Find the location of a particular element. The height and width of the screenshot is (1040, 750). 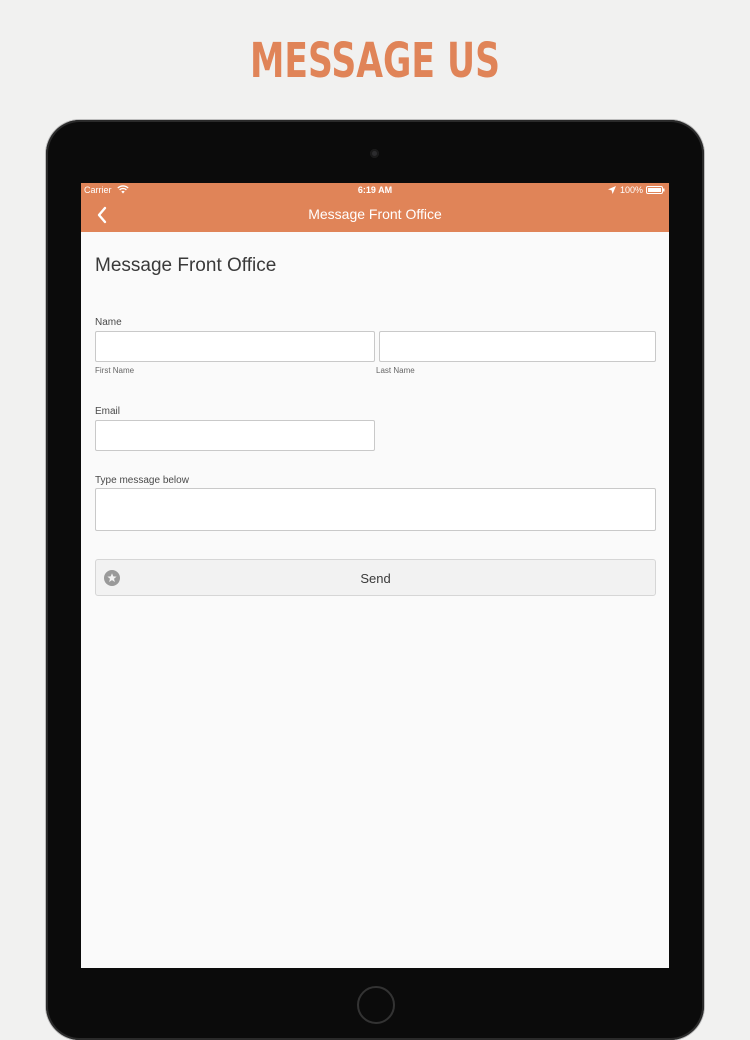

status-time: 6:19 AM is located at coordinates (375, 190).